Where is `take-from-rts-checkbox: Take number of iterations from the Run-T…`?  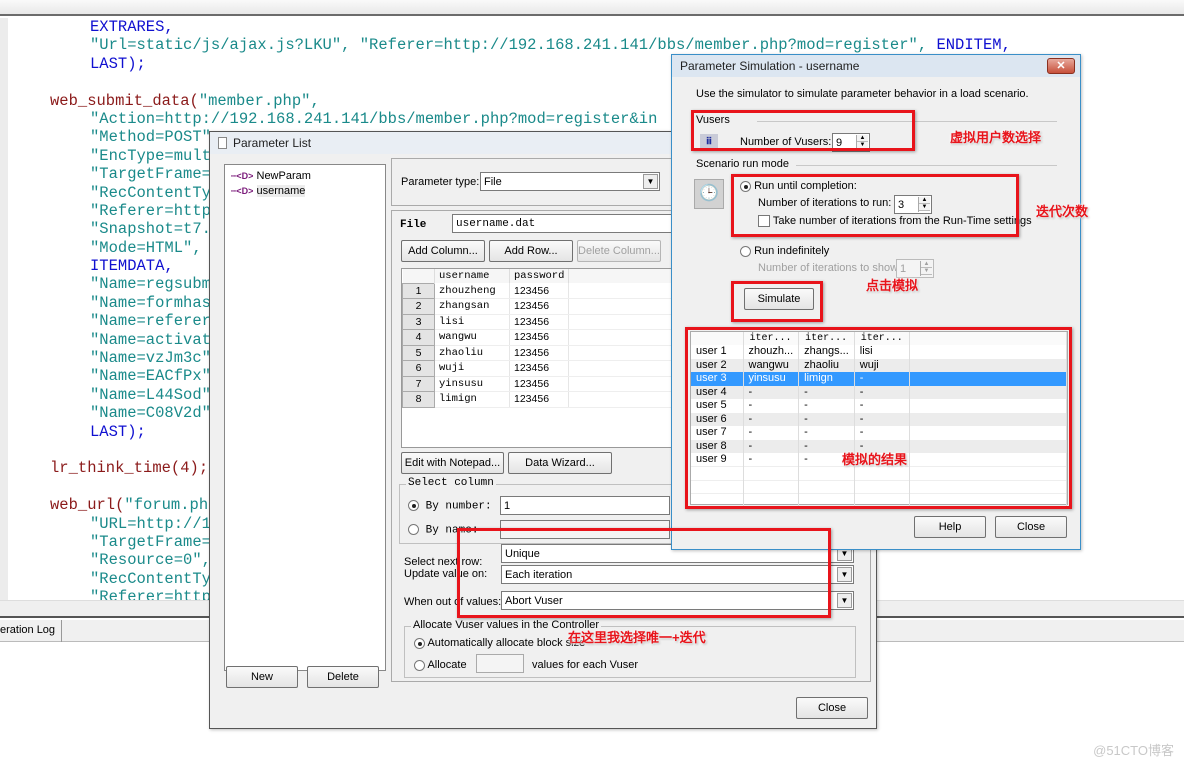 take-from-rts-checkbox: Take number of iterations from the Run-T… is located at coordinates (895, 221).